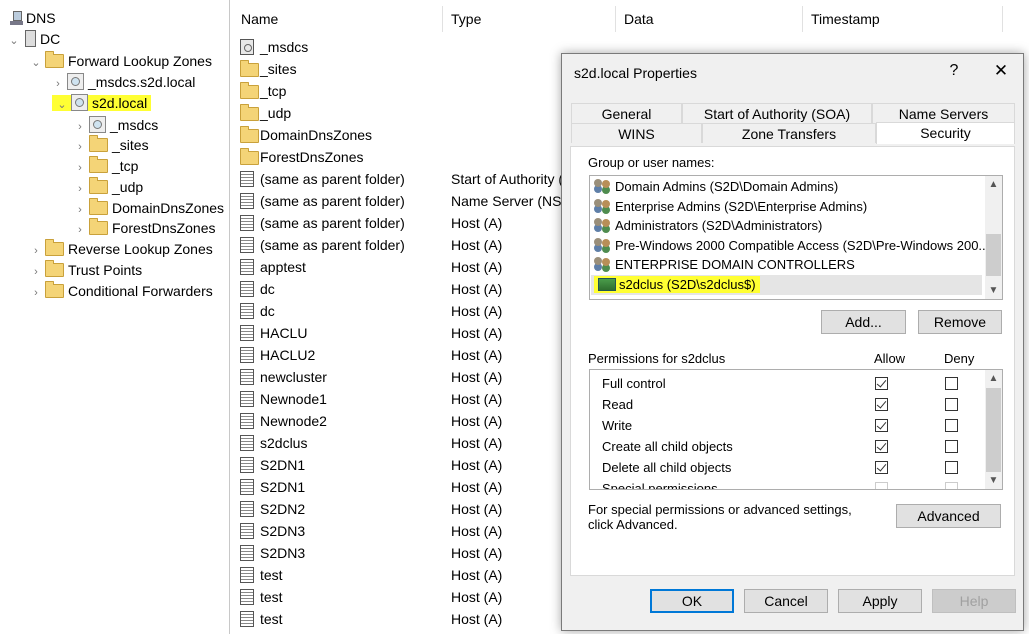 This screenshot has width=1029, height=634. I want to click on highlight-marker: ⌄ s2d.local, so click(102, 102).